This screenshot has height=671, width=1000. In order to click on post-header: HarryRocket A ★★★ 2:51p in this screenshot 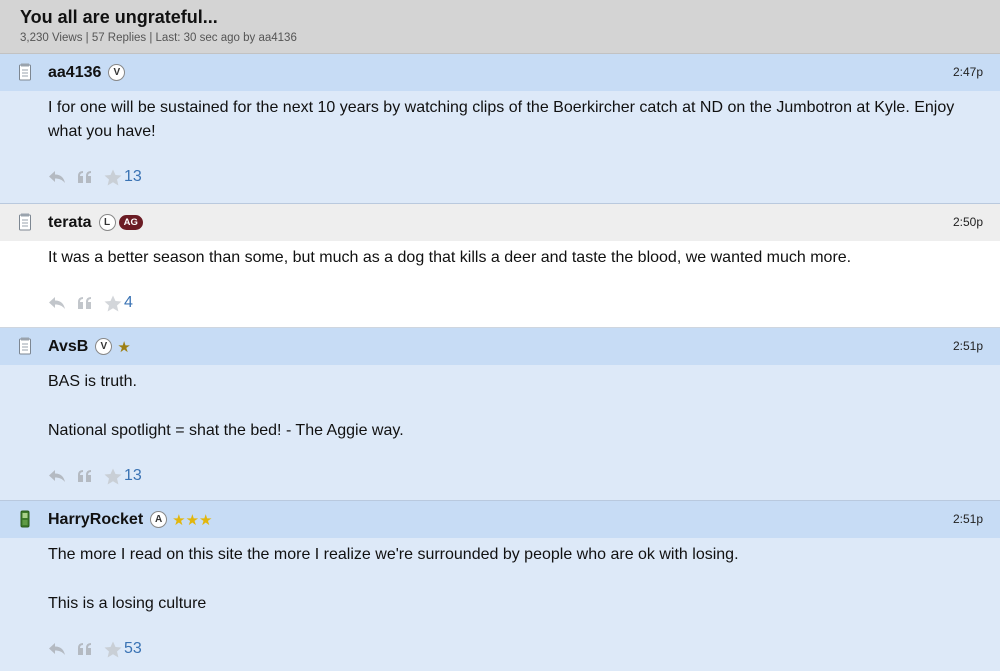, I will do `click(500, 519)`.